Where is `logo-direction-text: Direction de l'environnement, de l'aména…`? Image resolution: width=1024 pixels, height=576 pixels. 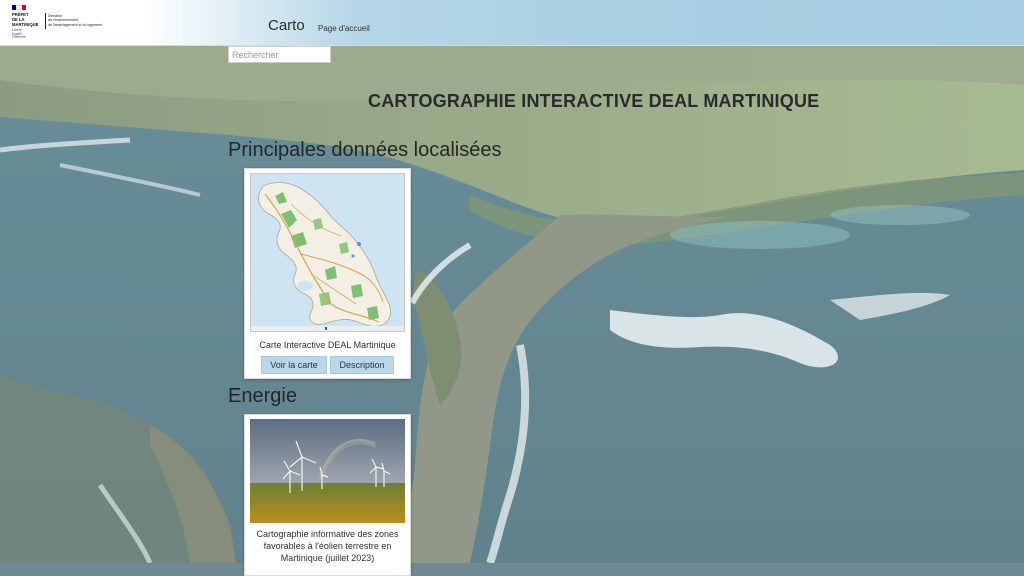
logo-direction-text: Direction de l'environnement, de l'aména… is located at coordinates (75, 20).